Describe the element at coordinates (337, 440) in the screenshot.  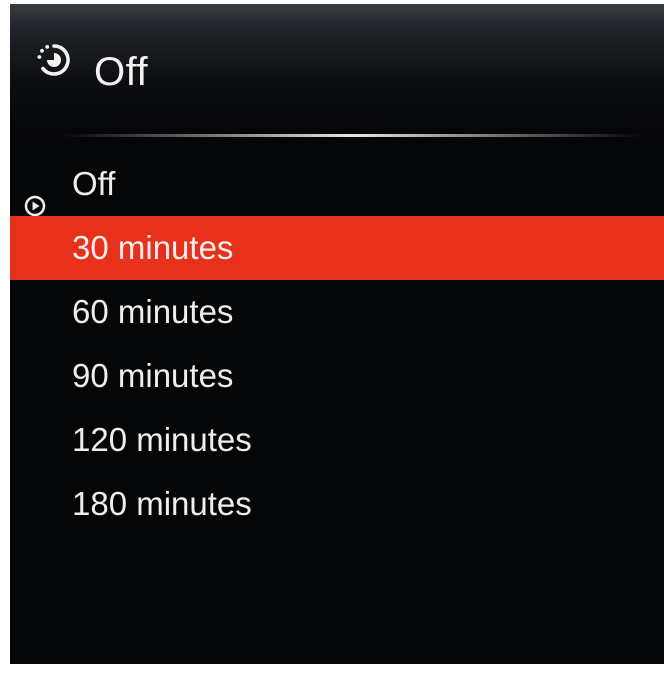
I see `timer-option-120-minutes: 120 minutes` at that location.